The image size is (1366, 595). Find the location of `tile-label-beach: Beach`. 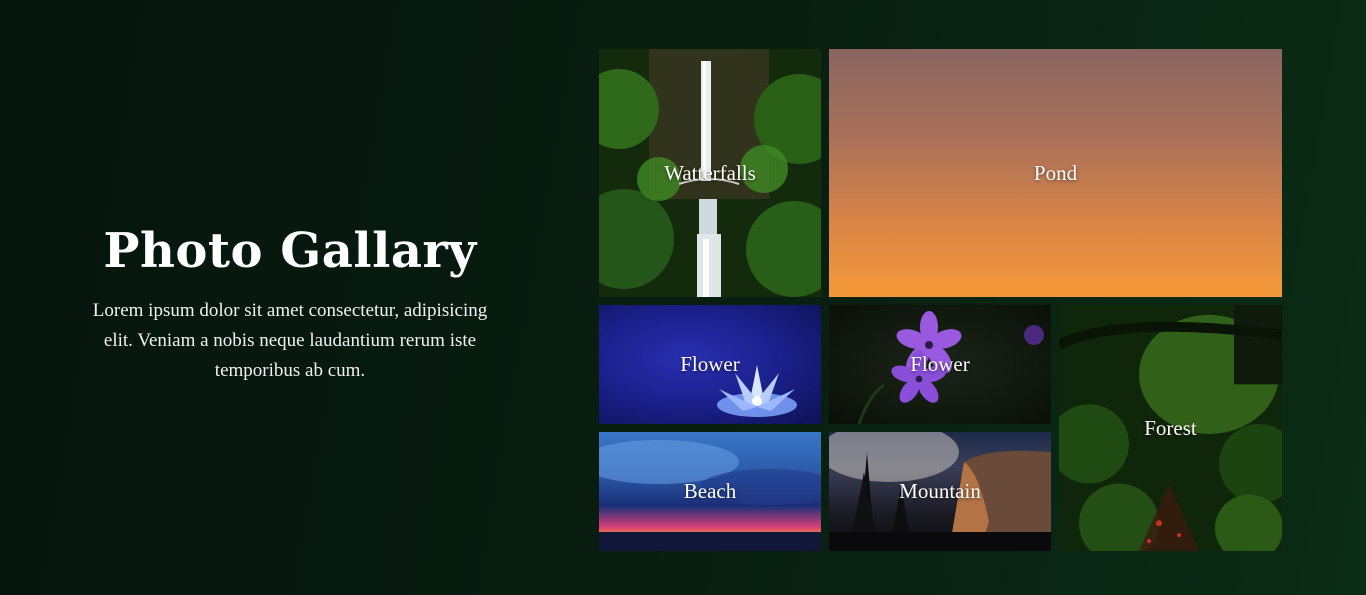

tile-label-beach: Beach is located at coordinates (710, 491).